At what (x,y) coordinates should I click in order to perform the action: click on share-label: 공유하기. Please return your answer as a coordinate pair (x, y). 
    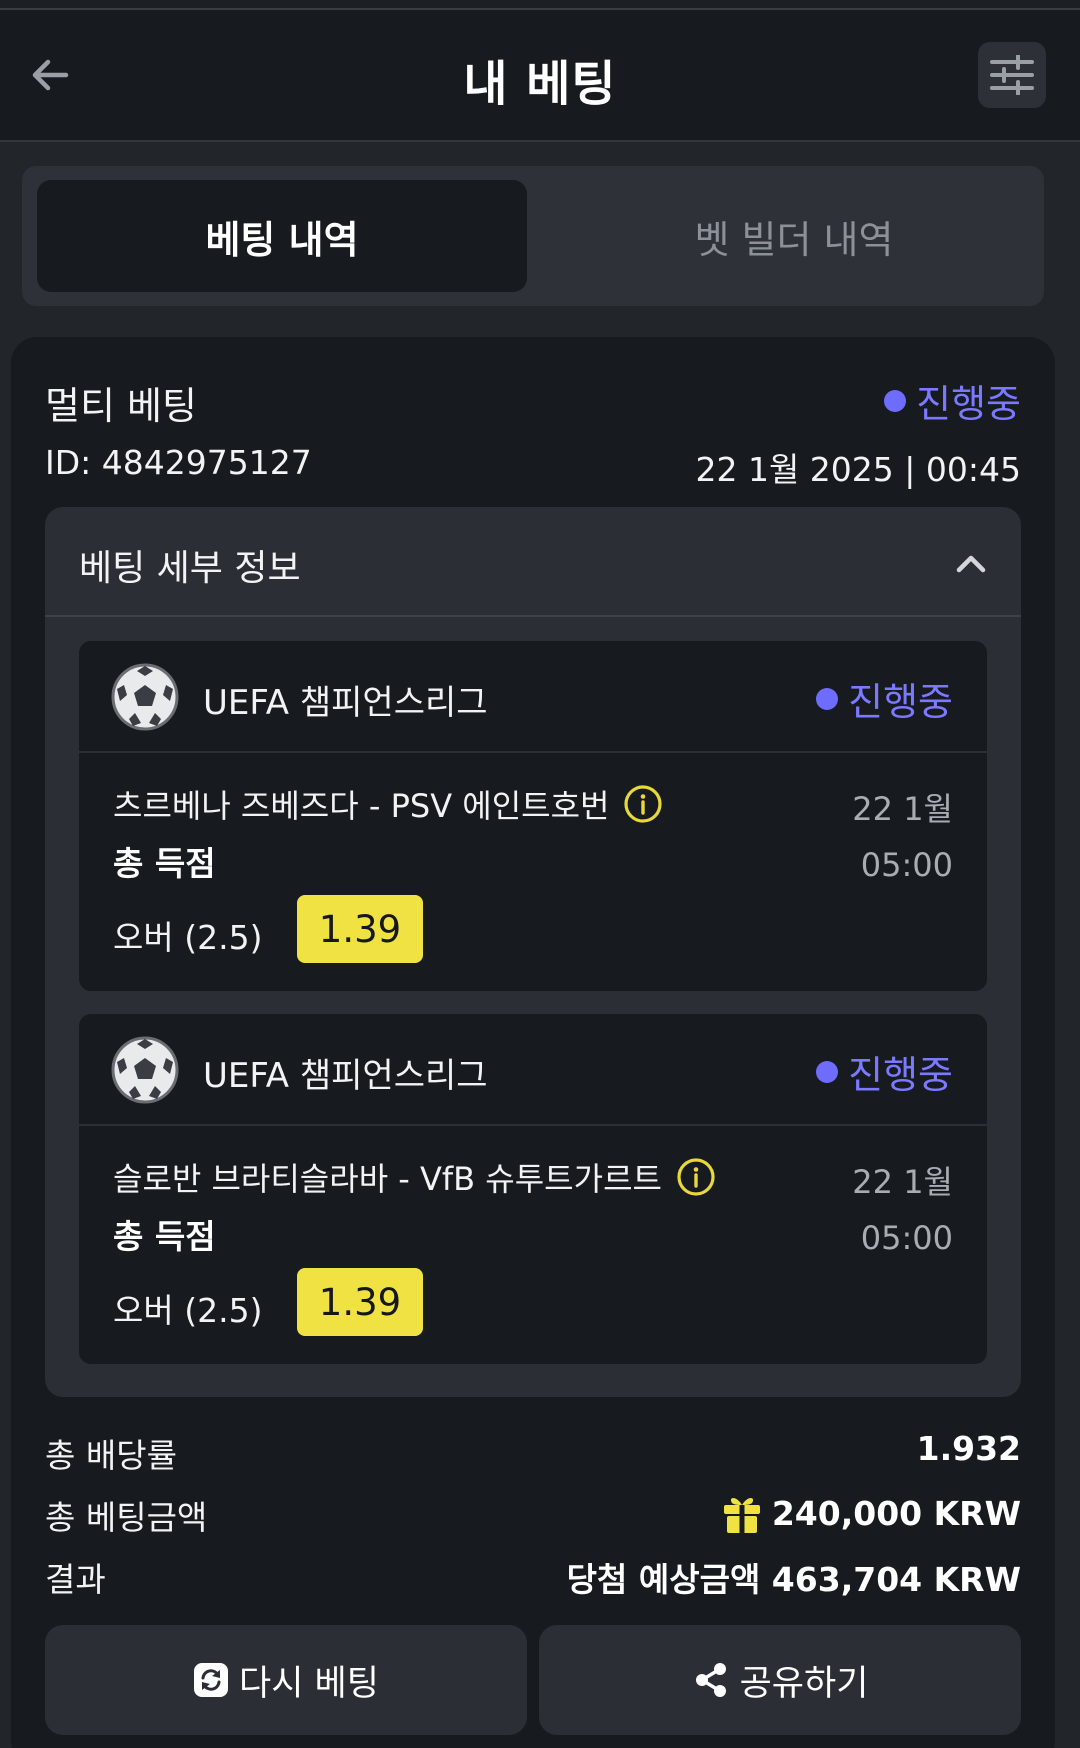
    Looking at the image, I should click on (804, 1683).